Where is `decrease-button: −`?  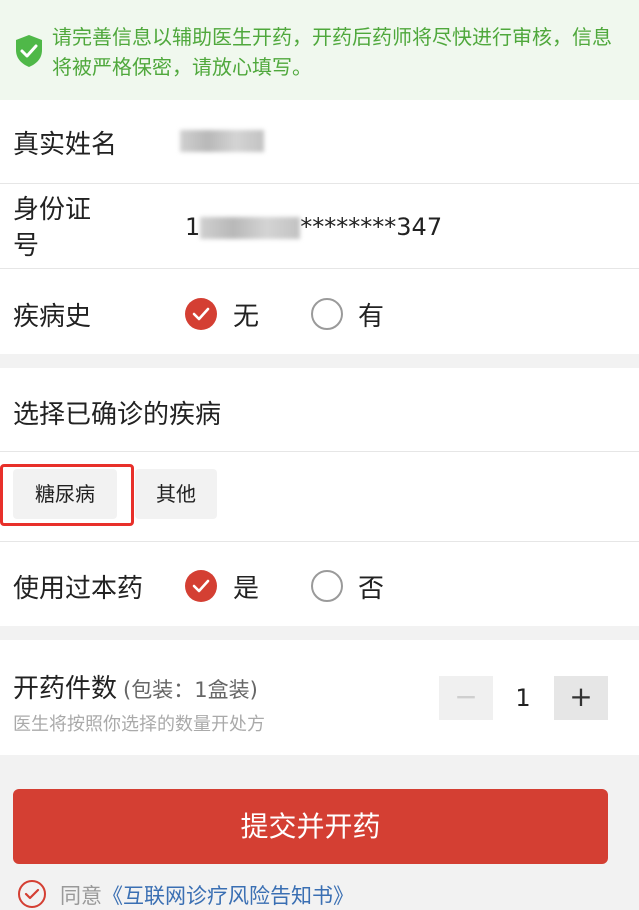 decrease-button: − is located at coordinates (466, 698).